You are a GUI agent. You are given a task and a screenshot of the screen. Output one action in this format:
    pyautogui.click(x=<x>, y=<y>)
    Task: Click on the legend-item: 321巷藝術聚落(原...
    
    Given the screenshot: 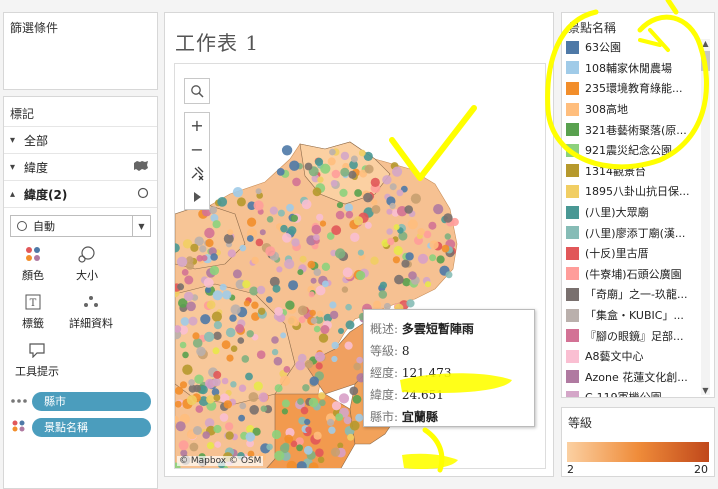 What is the action you would take?
    pyautogui.click(x=638, y=129)
    